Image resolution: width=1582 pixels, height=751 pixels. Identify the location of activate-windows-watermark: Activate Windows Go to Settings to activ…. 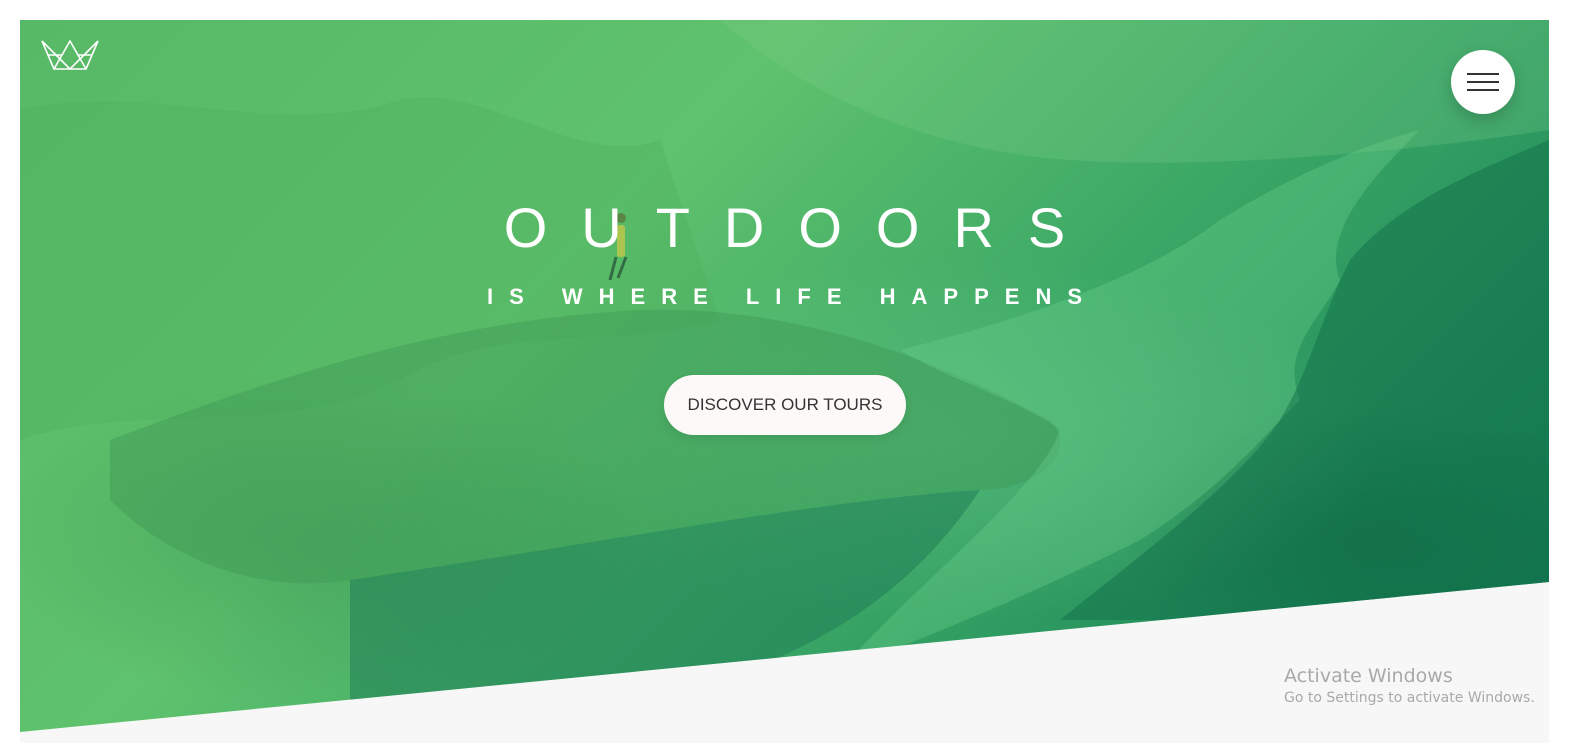
(1409, 686).